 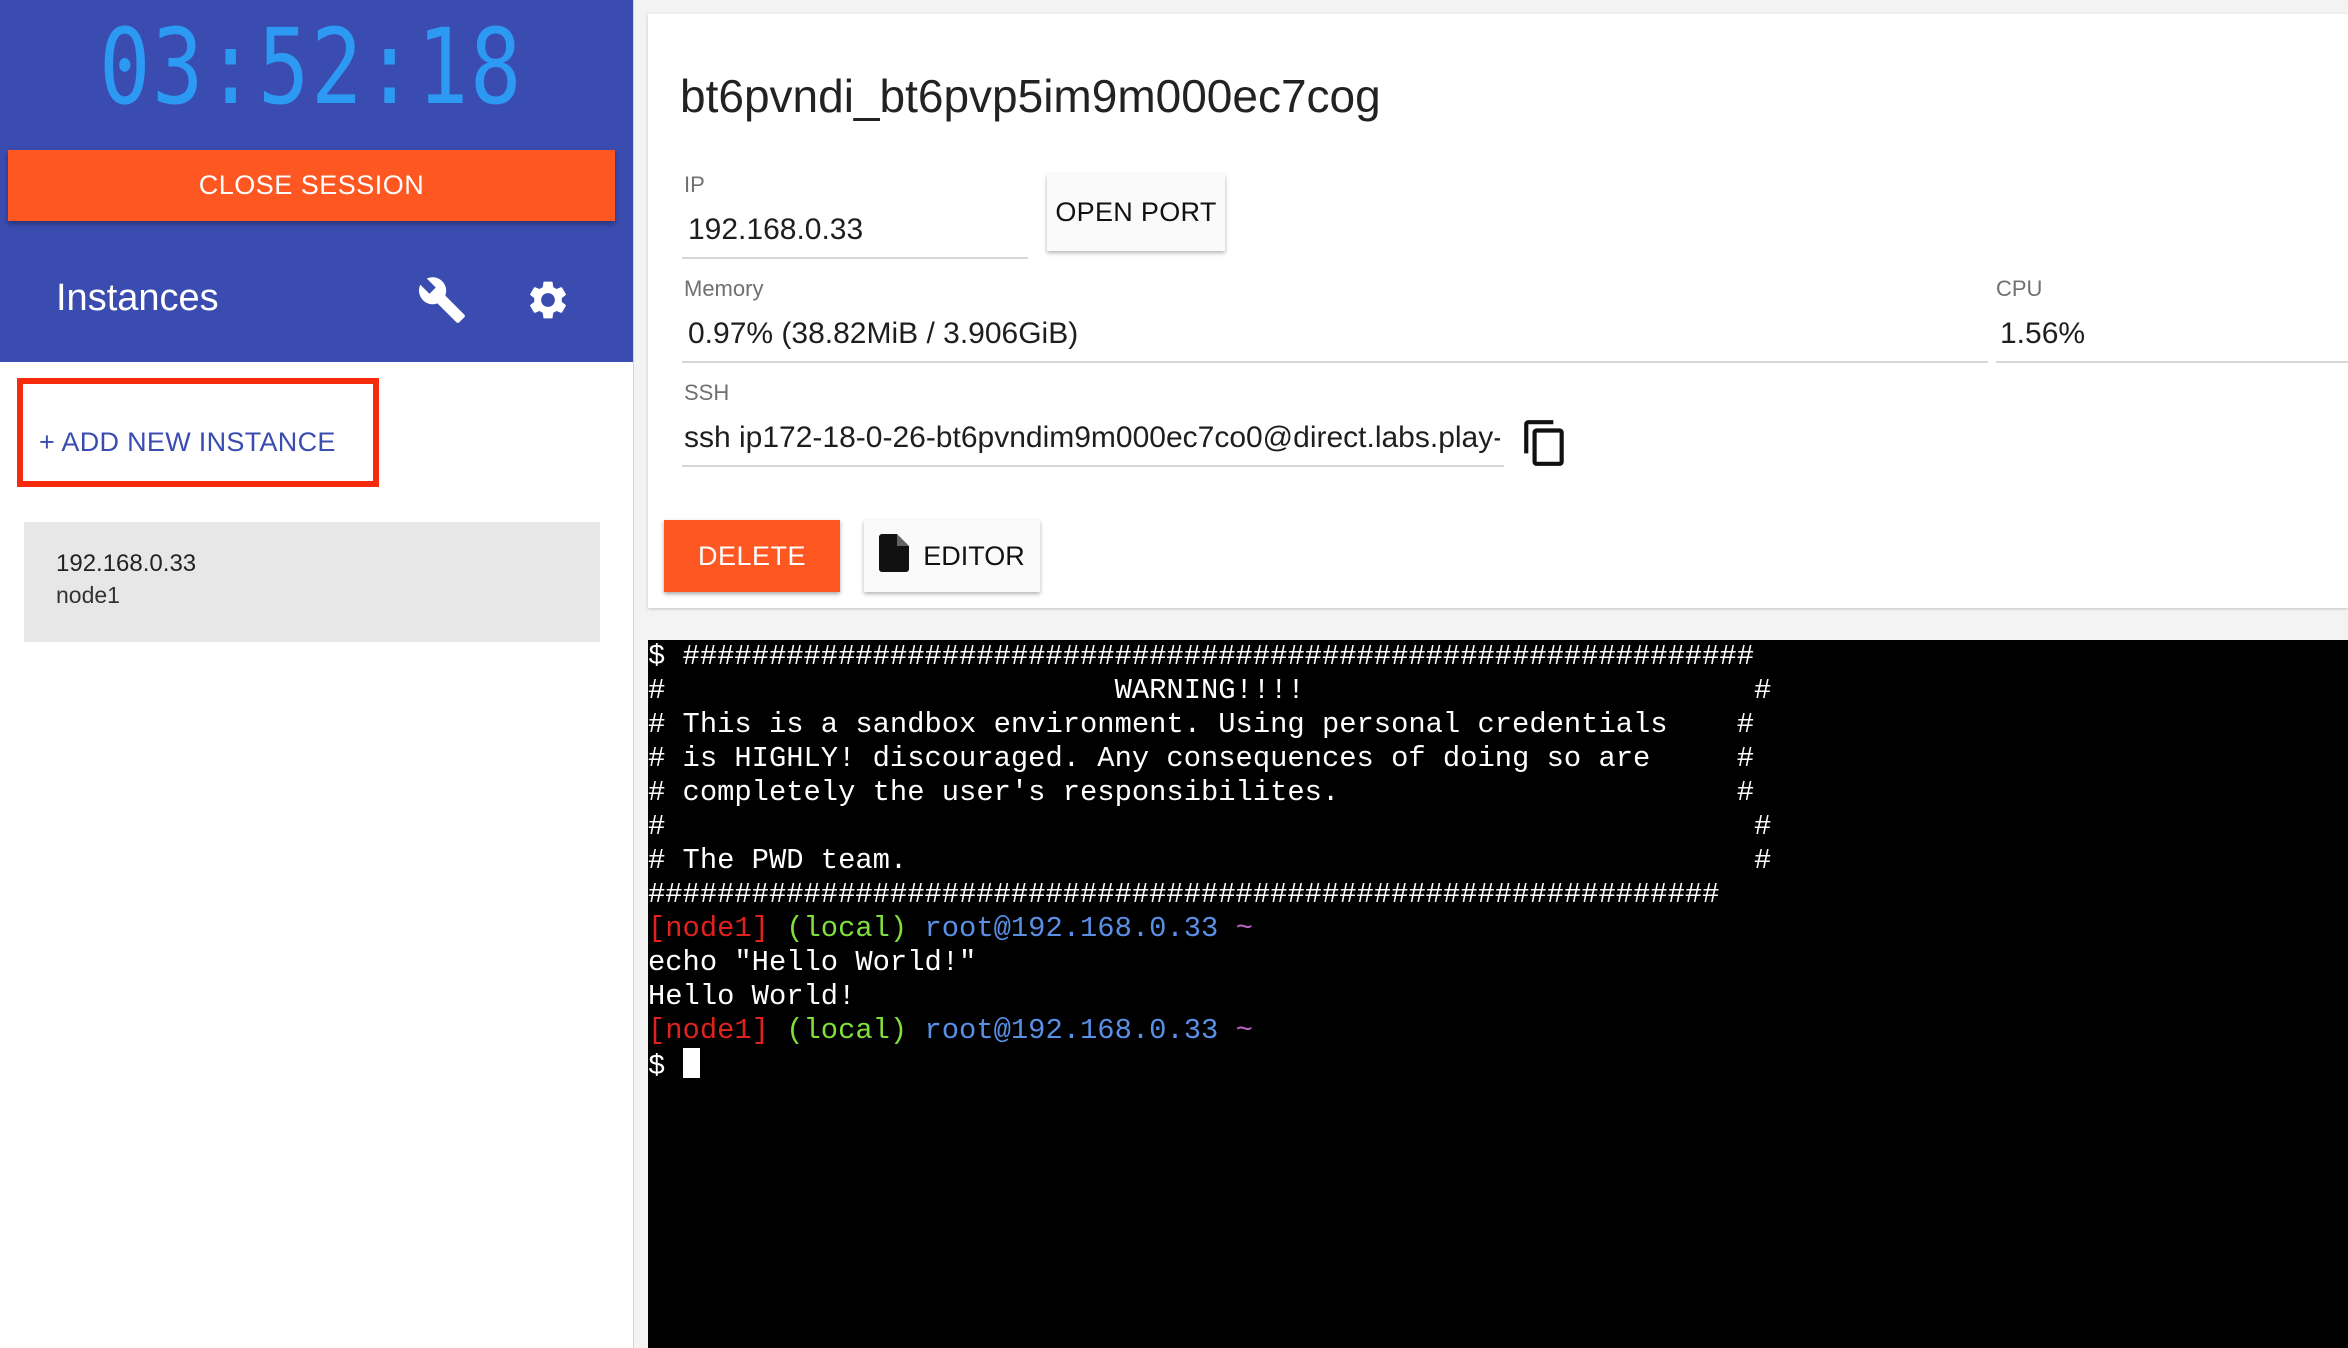 I want to click on ip-field: 192.168.0.33, so click(x=858, y=230).